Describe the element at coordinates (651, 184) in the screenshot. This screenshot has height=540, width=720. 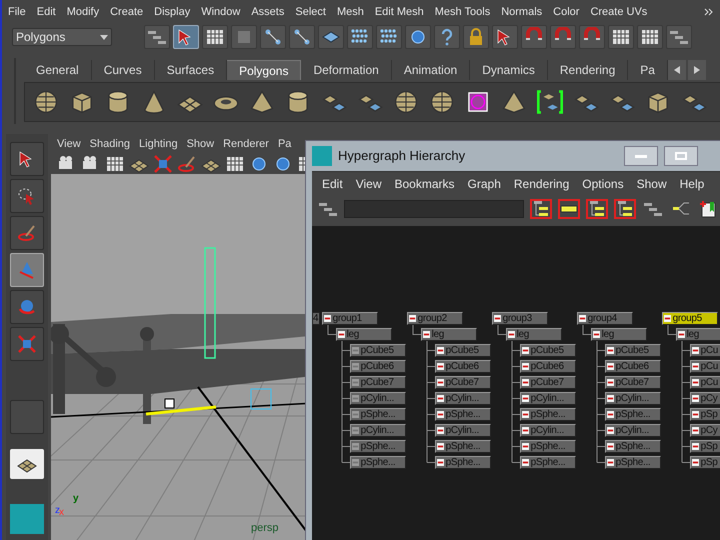
I see `hypergraph-menu-item: Show` at that location.